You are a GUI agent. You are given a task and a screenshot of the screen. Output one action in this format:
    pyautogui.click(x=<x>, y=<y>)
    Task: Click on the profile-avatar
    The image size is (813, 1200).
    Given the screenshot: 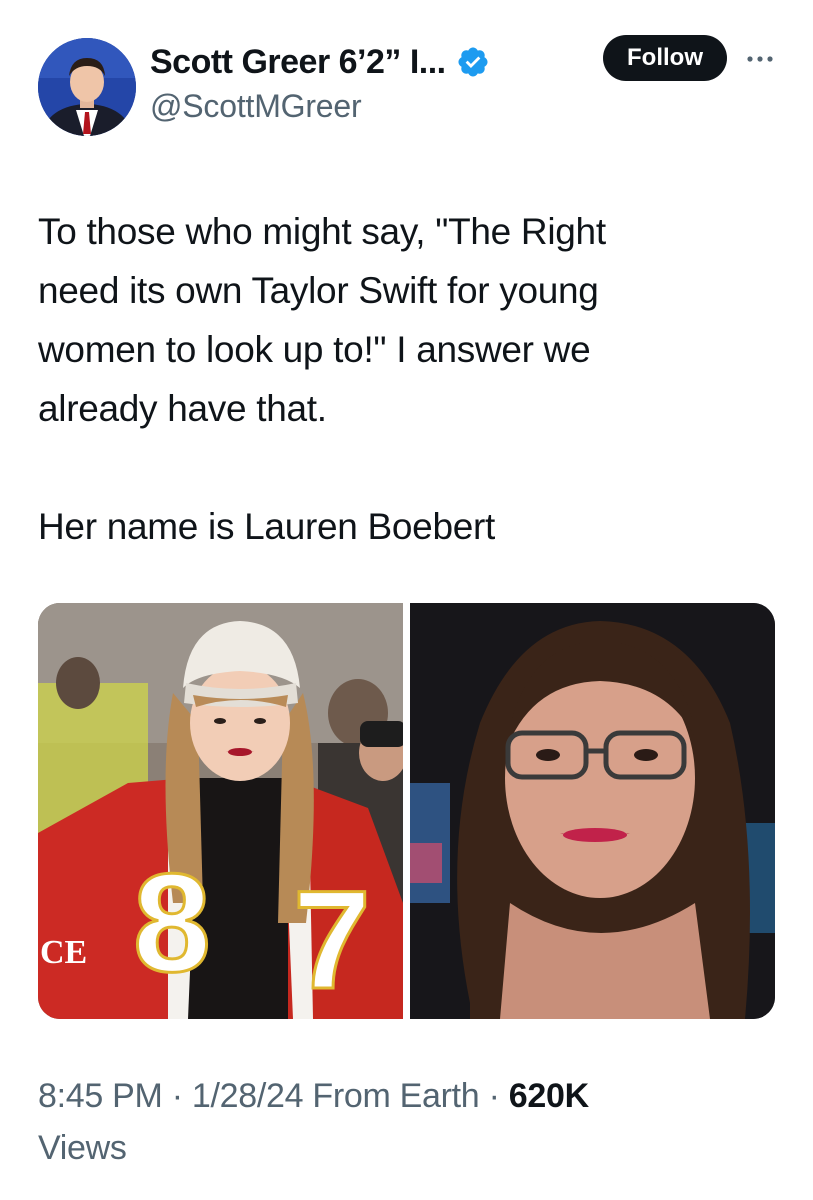 What is the action you would take?
    pyautogui.click(x=87, y=87)
    